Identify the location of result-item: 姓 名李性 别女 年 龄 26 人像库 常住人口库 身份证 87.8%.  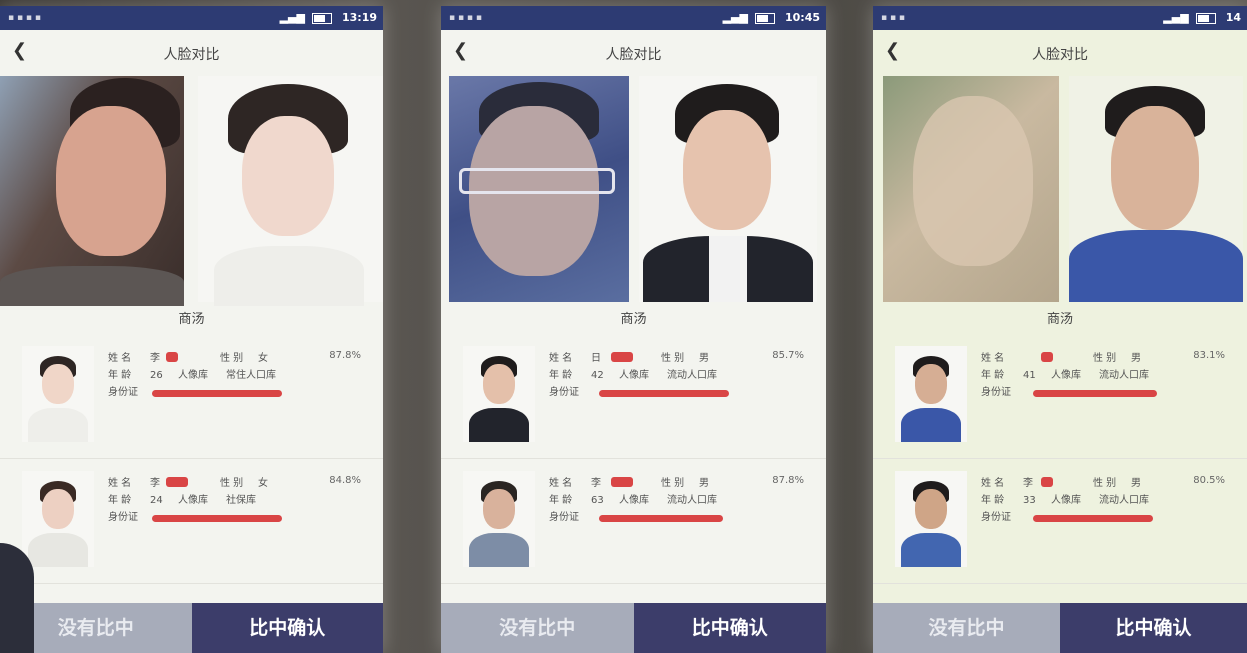
(191, 396).